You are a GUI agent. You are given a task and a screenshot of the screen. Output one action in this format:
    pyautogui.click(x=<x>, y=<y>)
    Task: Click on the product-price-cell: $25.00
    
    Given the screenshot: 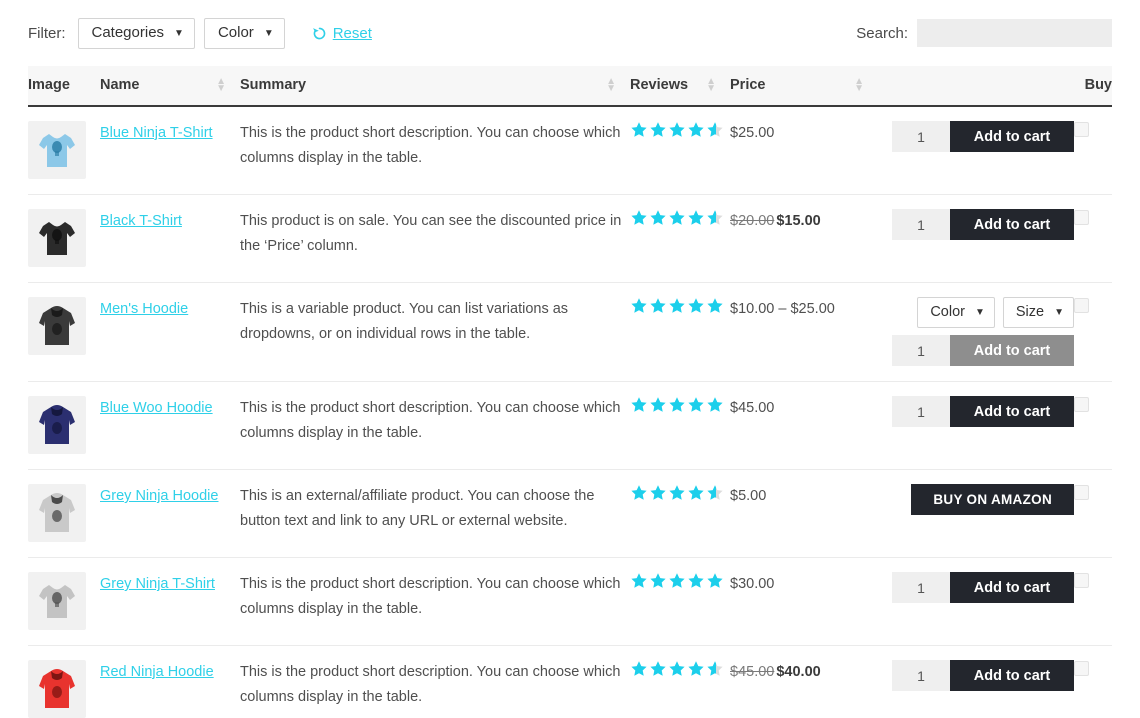 What is the action you would take?
    pyautogui.click(x=804, y=150)
    